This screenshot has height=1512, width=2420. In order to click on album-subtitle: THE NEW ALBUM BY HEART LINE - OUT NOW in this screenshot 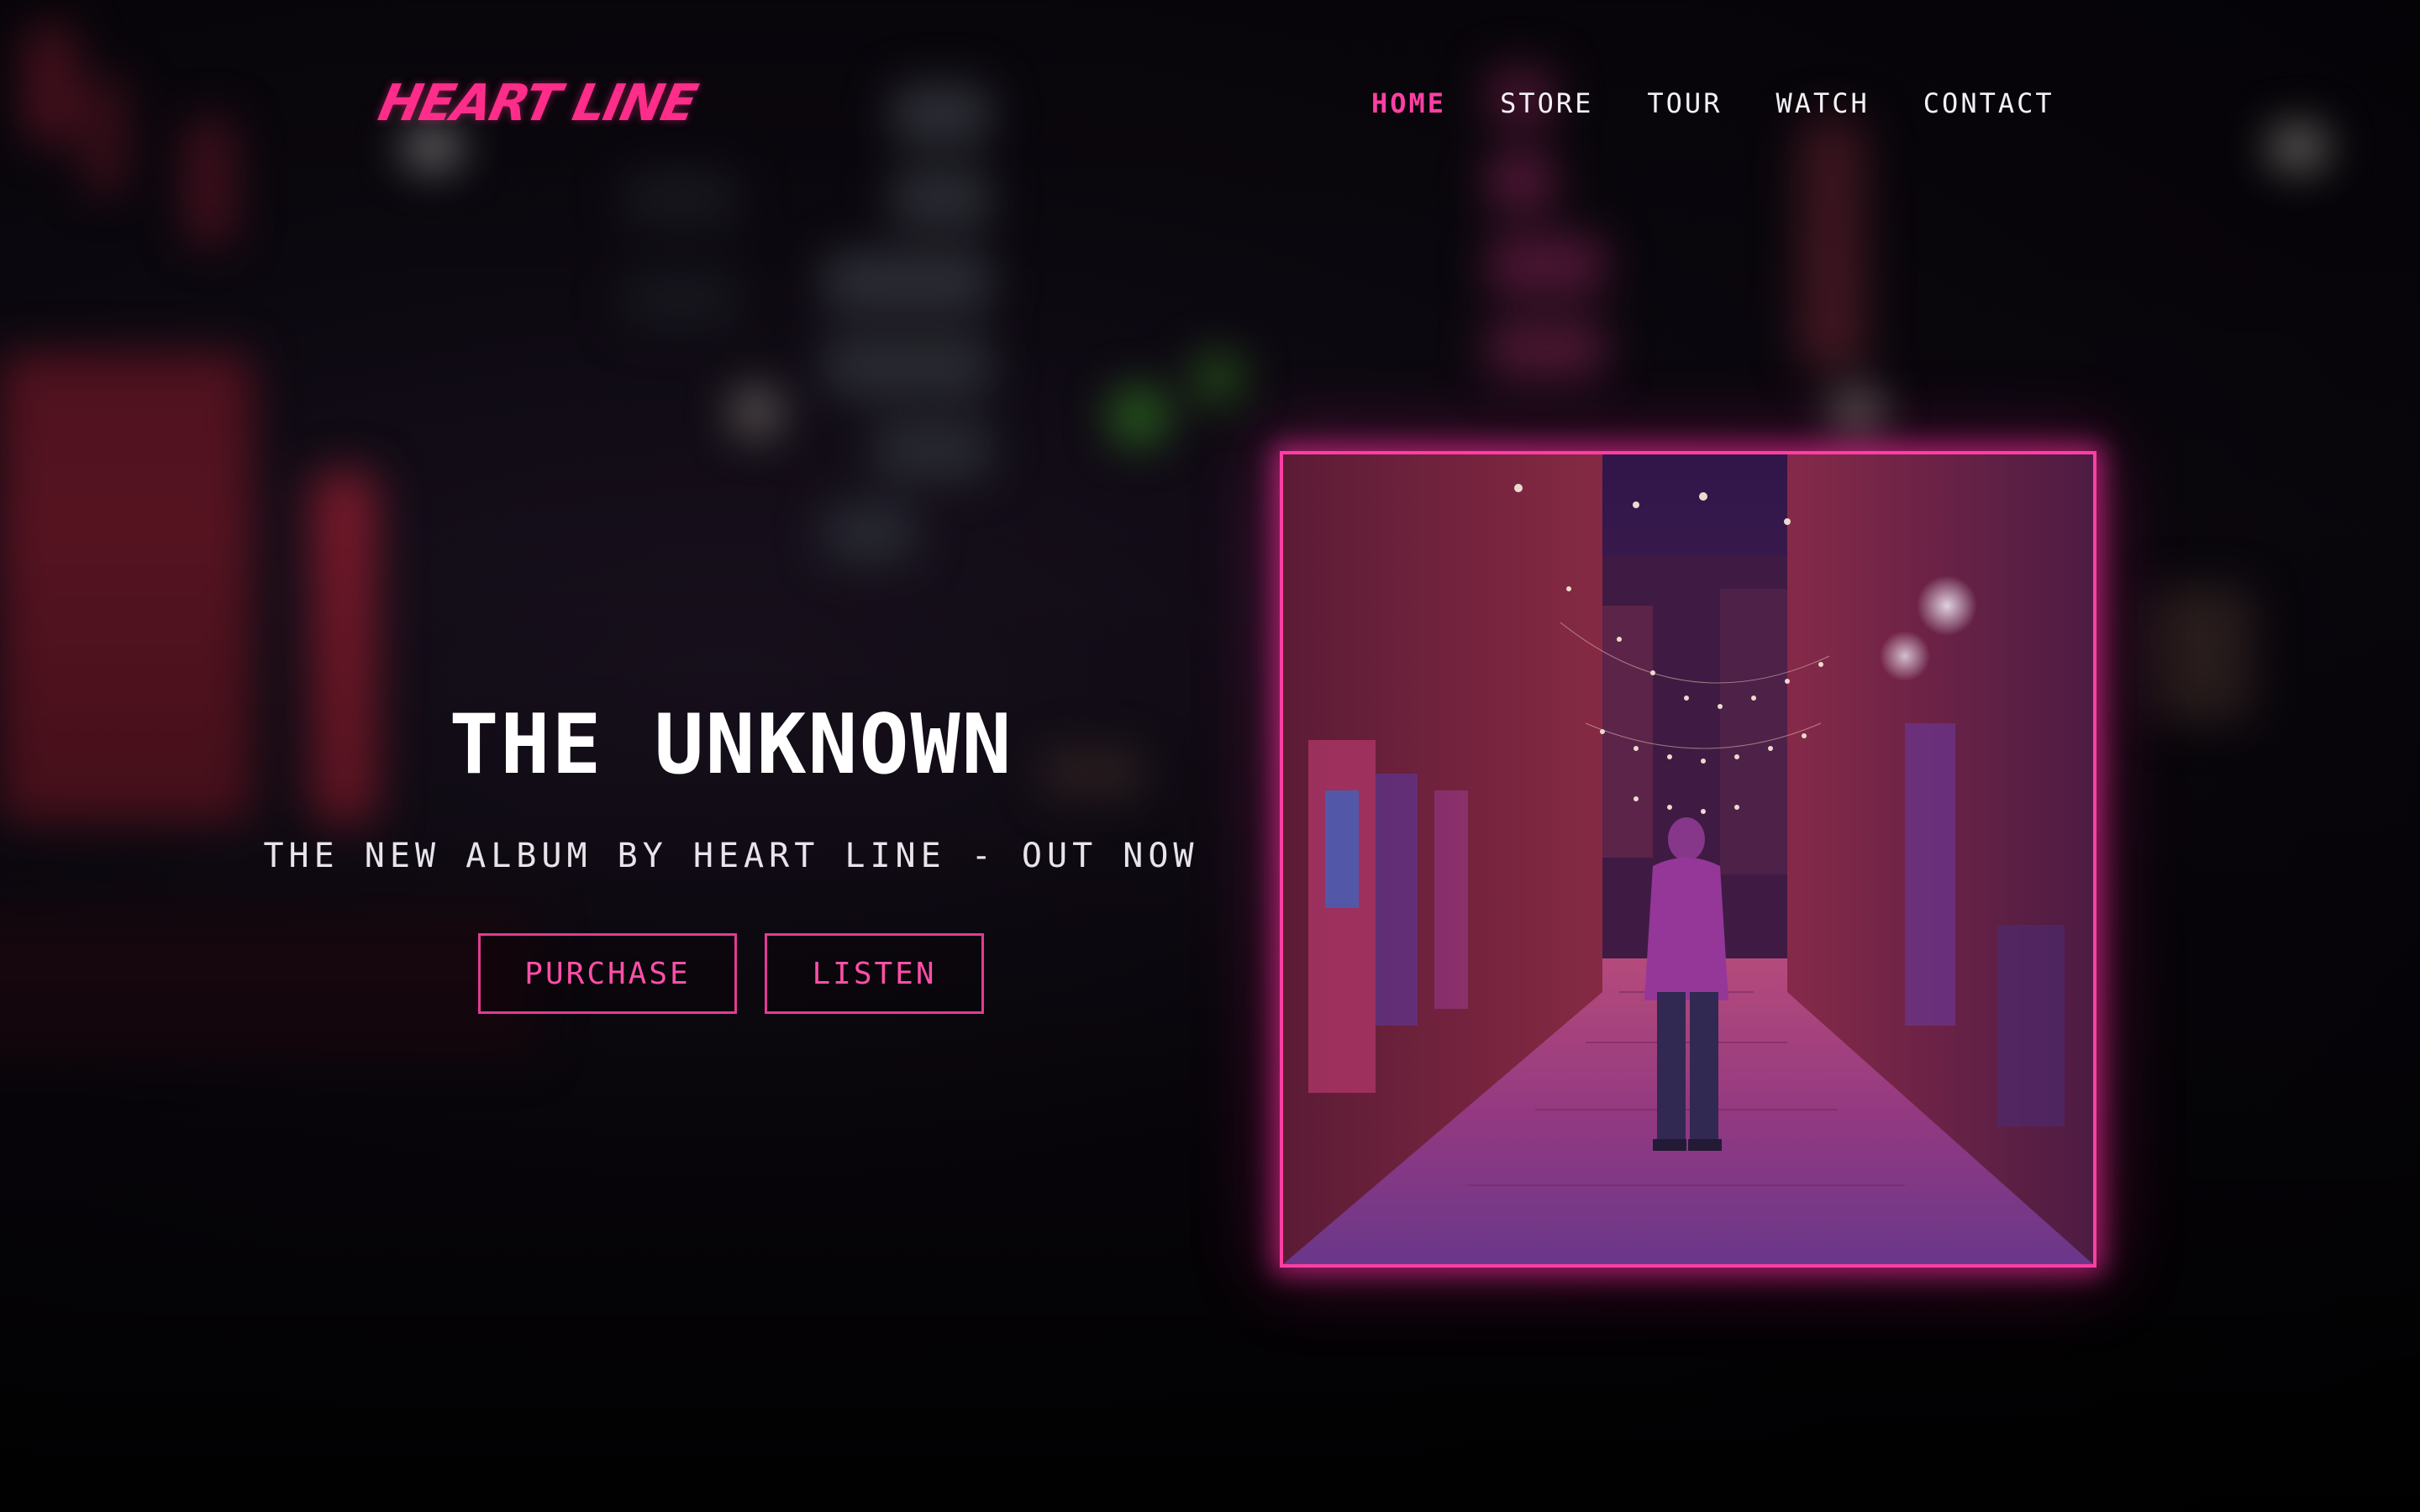, I will do `click(731, 856)`.